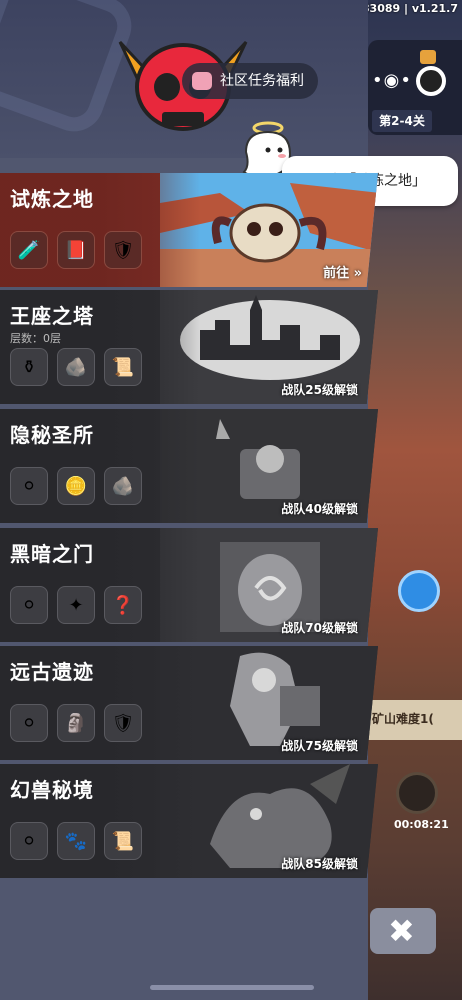 The height and width of the screenshot is (1000, 462). I want to click on community-task-button: 社区任务福利, so click(250, 81).